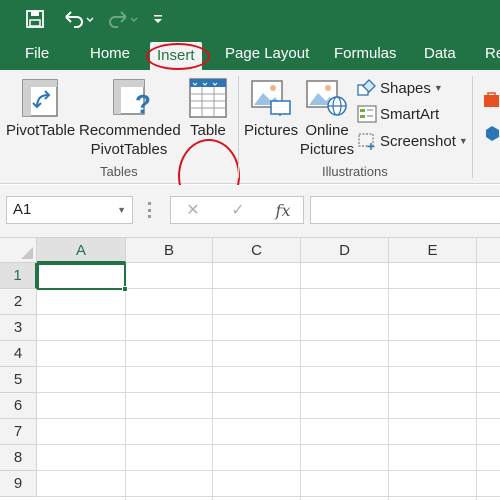 The image size is (500, 500). Describe the element at coordinates (405, 210) in the screenshot. I see `formula-input` at that location.